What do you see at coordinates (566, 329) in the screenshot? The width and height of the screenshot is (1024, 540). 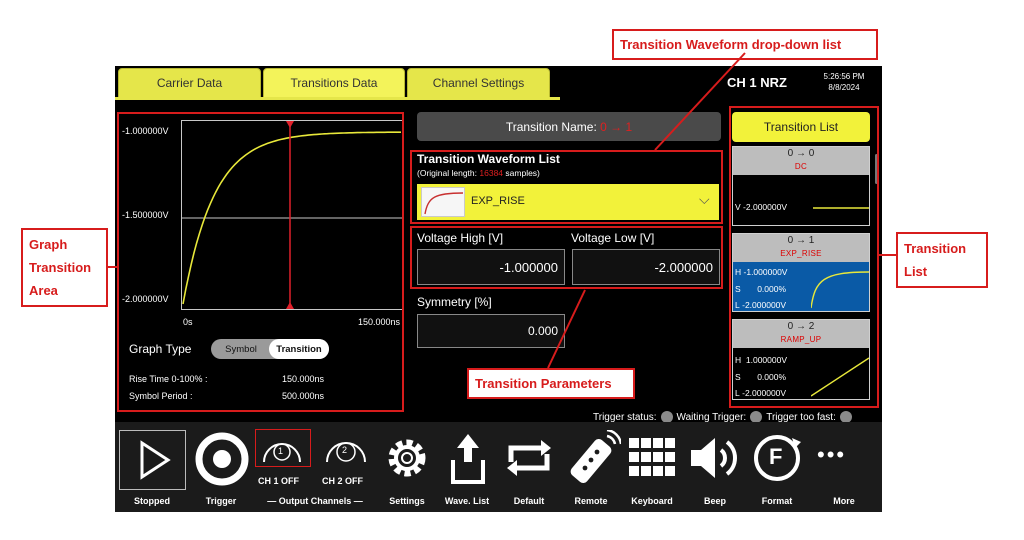 I see `connector-parameters` at bounding box center [566, 329].